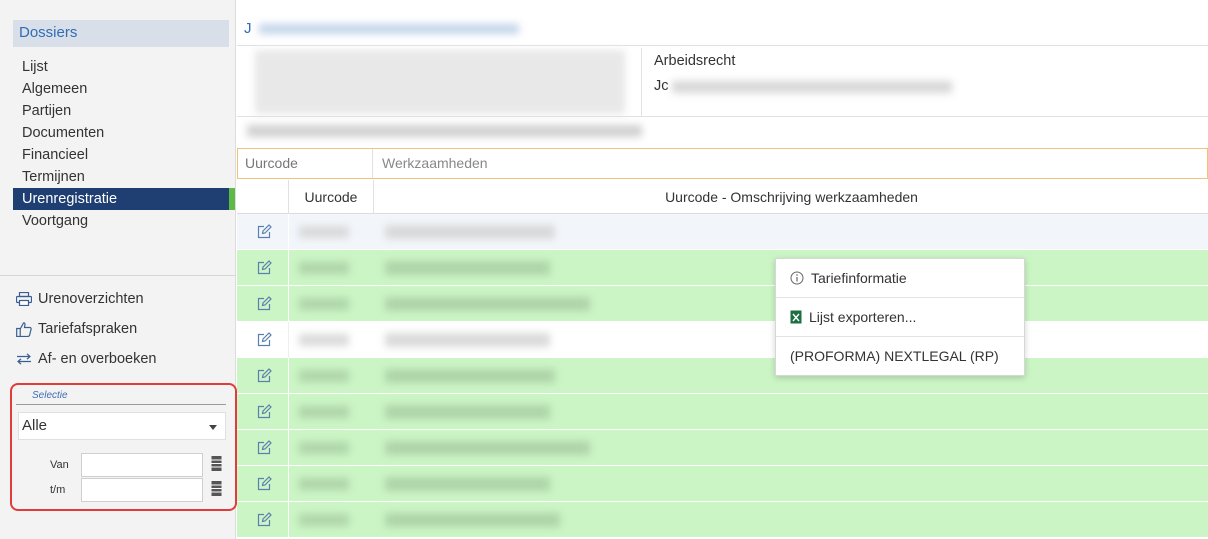  What do you see at coordinates (59, 465) in the screenshot?
I see `van-label: Van` at bounding box center [59, 465].